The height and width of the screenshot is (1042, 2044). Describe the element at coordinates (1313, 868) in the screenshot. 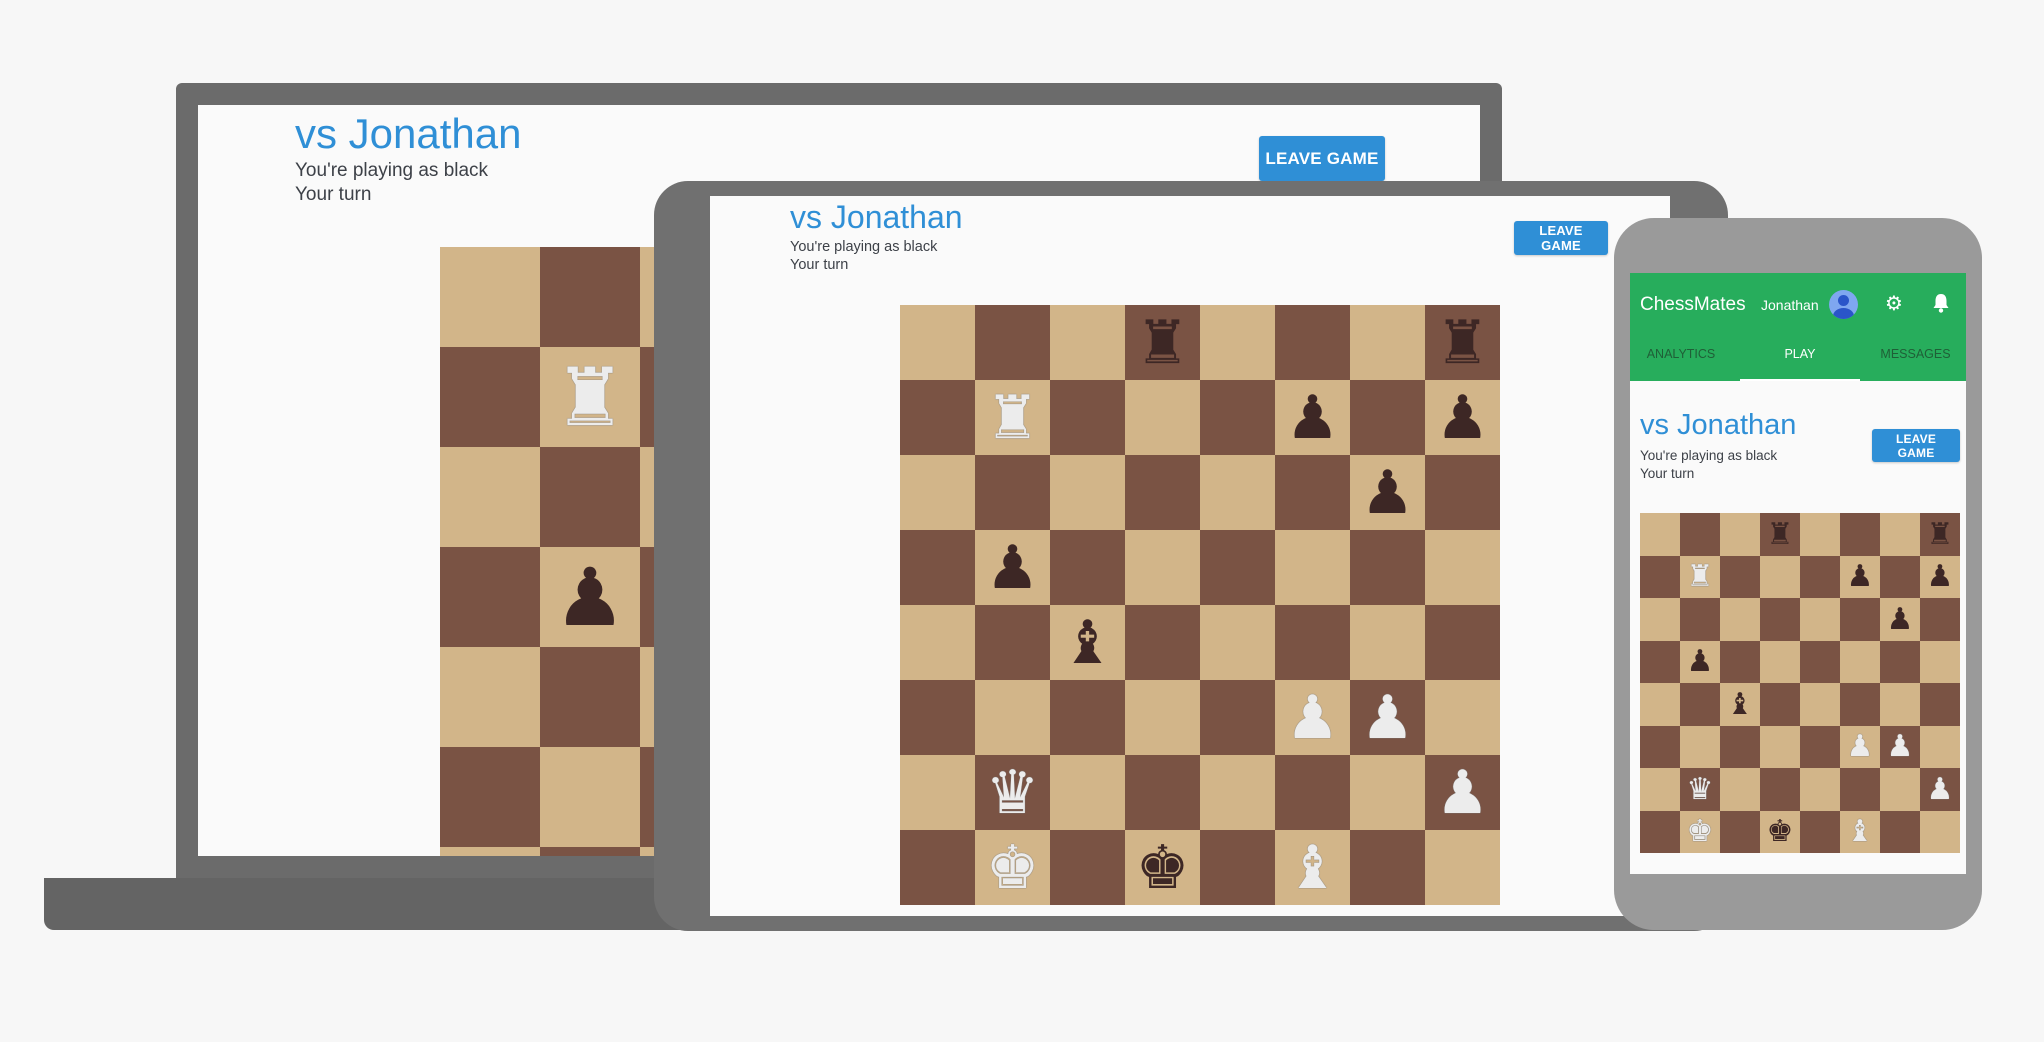

I see `white-bishop-icon: ♝` at that location.